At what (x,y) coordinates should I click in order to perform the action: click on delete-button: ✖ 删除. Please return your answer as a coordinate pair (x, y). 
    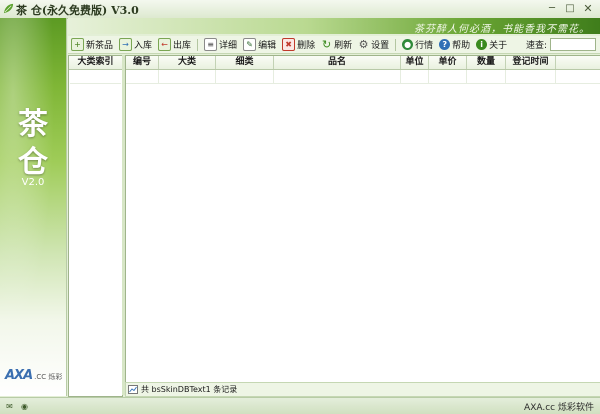
    Looking at the image, I should click on (298, 44).